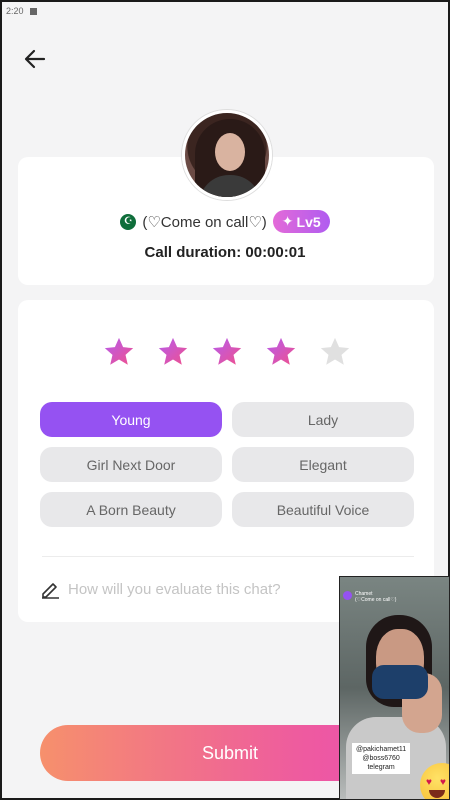 The height and width of the screenshot is (800, 450). I want to click on overlay-handle: telegram, so click(381, 767).